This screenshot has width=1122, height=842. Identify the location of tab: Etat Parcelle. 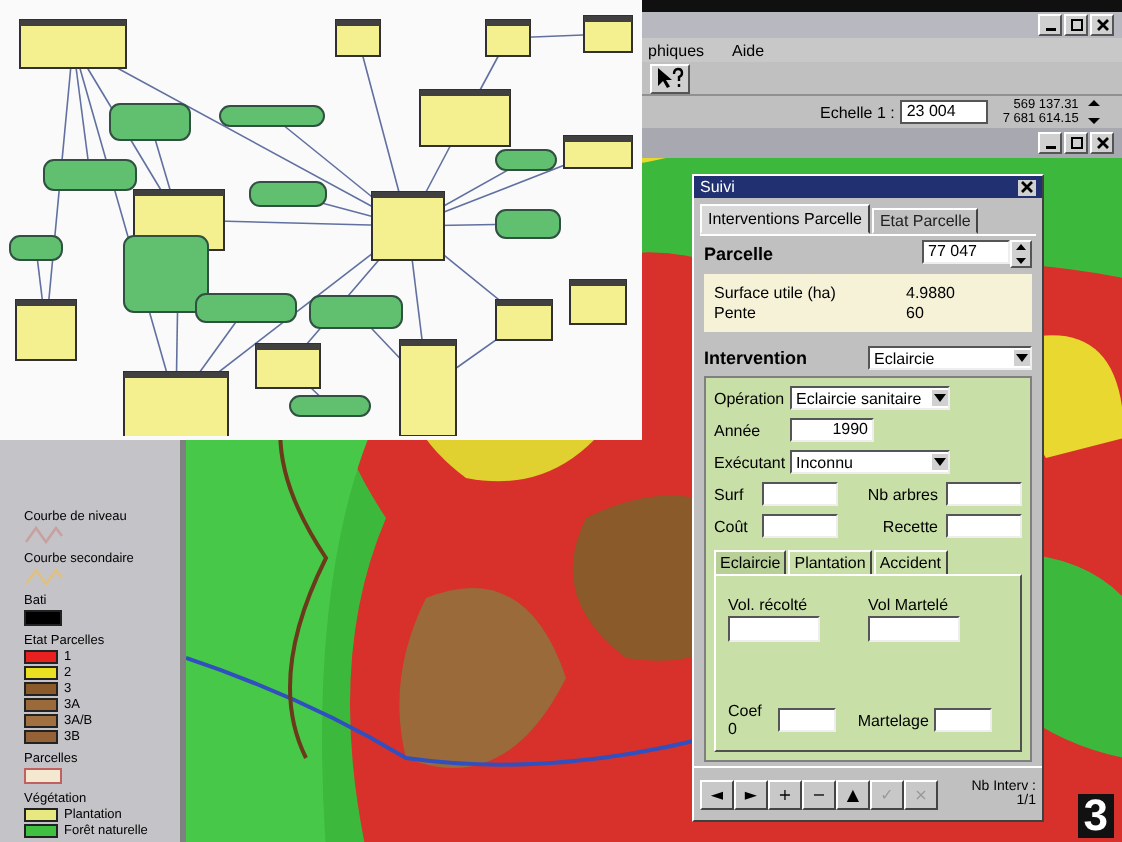
(925, 221).